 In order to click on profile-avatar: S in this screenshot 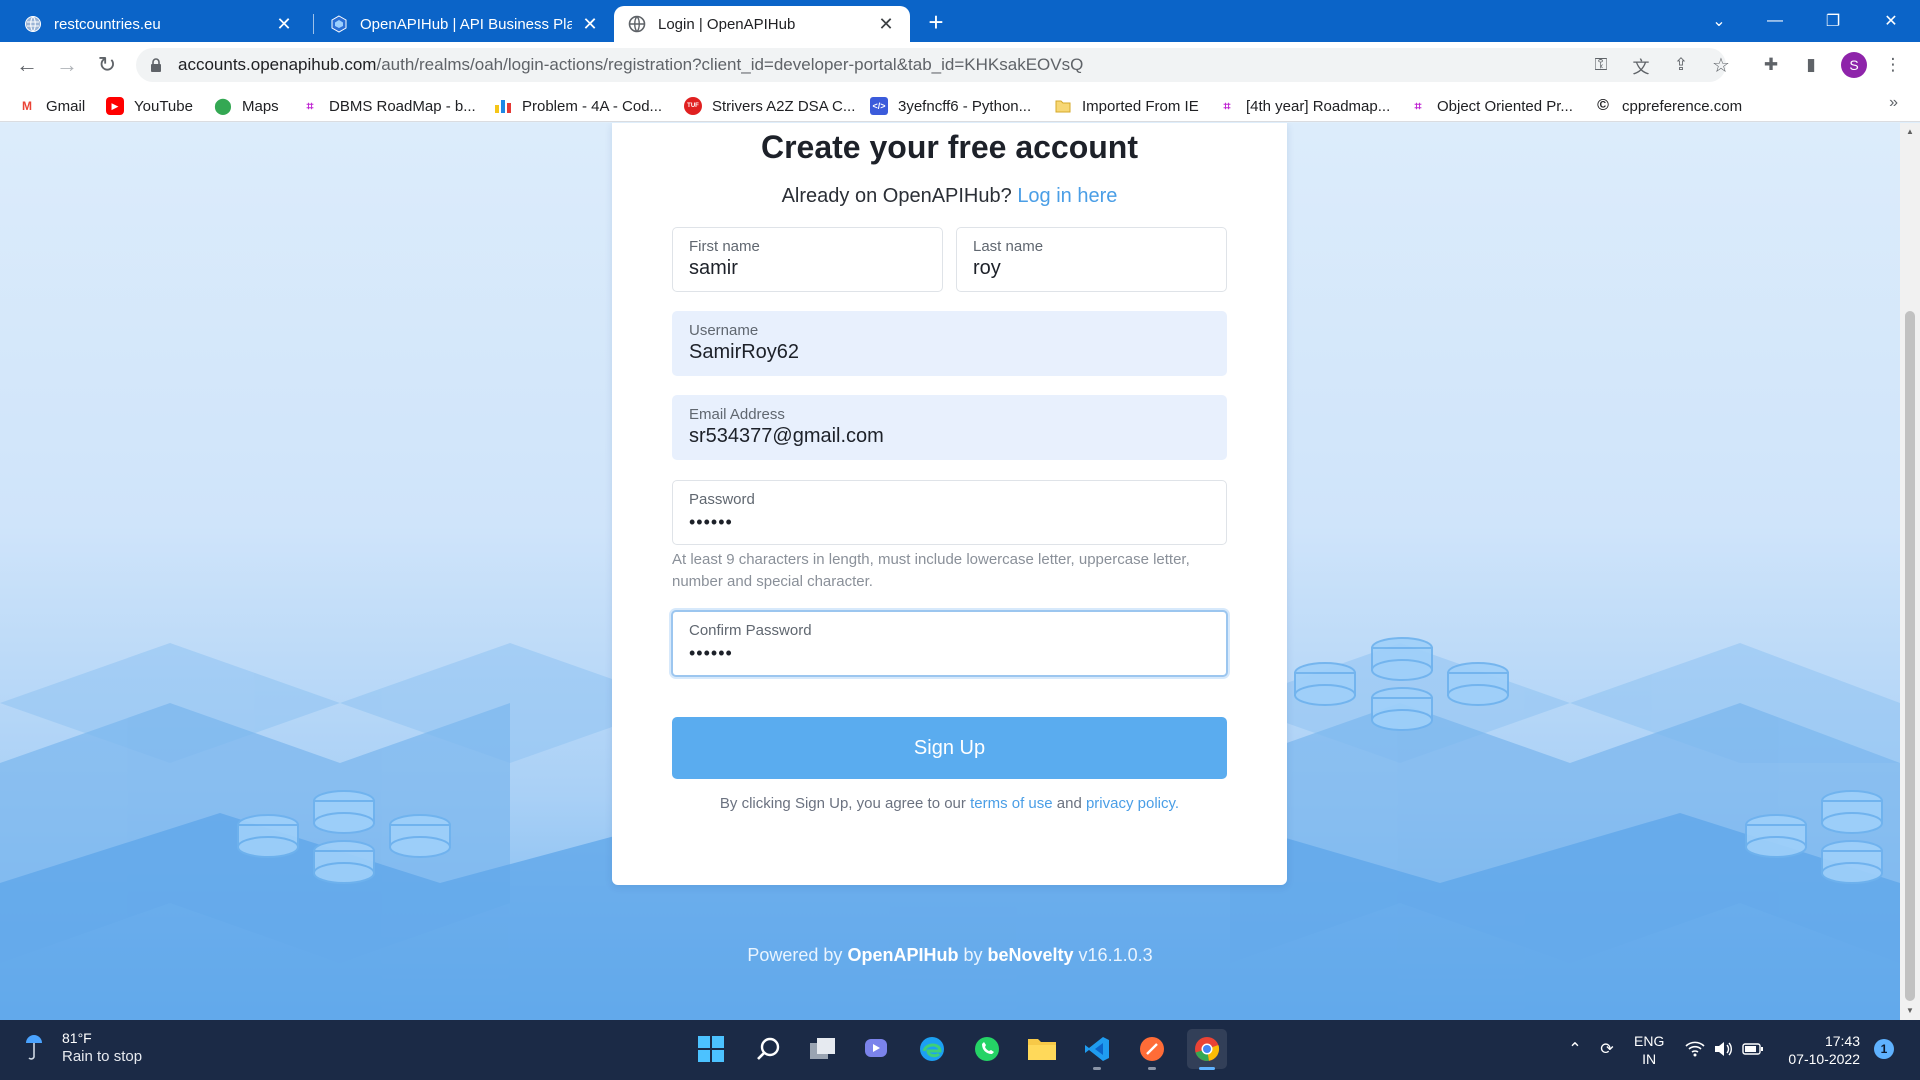, I will do `click(1854, 65)`.